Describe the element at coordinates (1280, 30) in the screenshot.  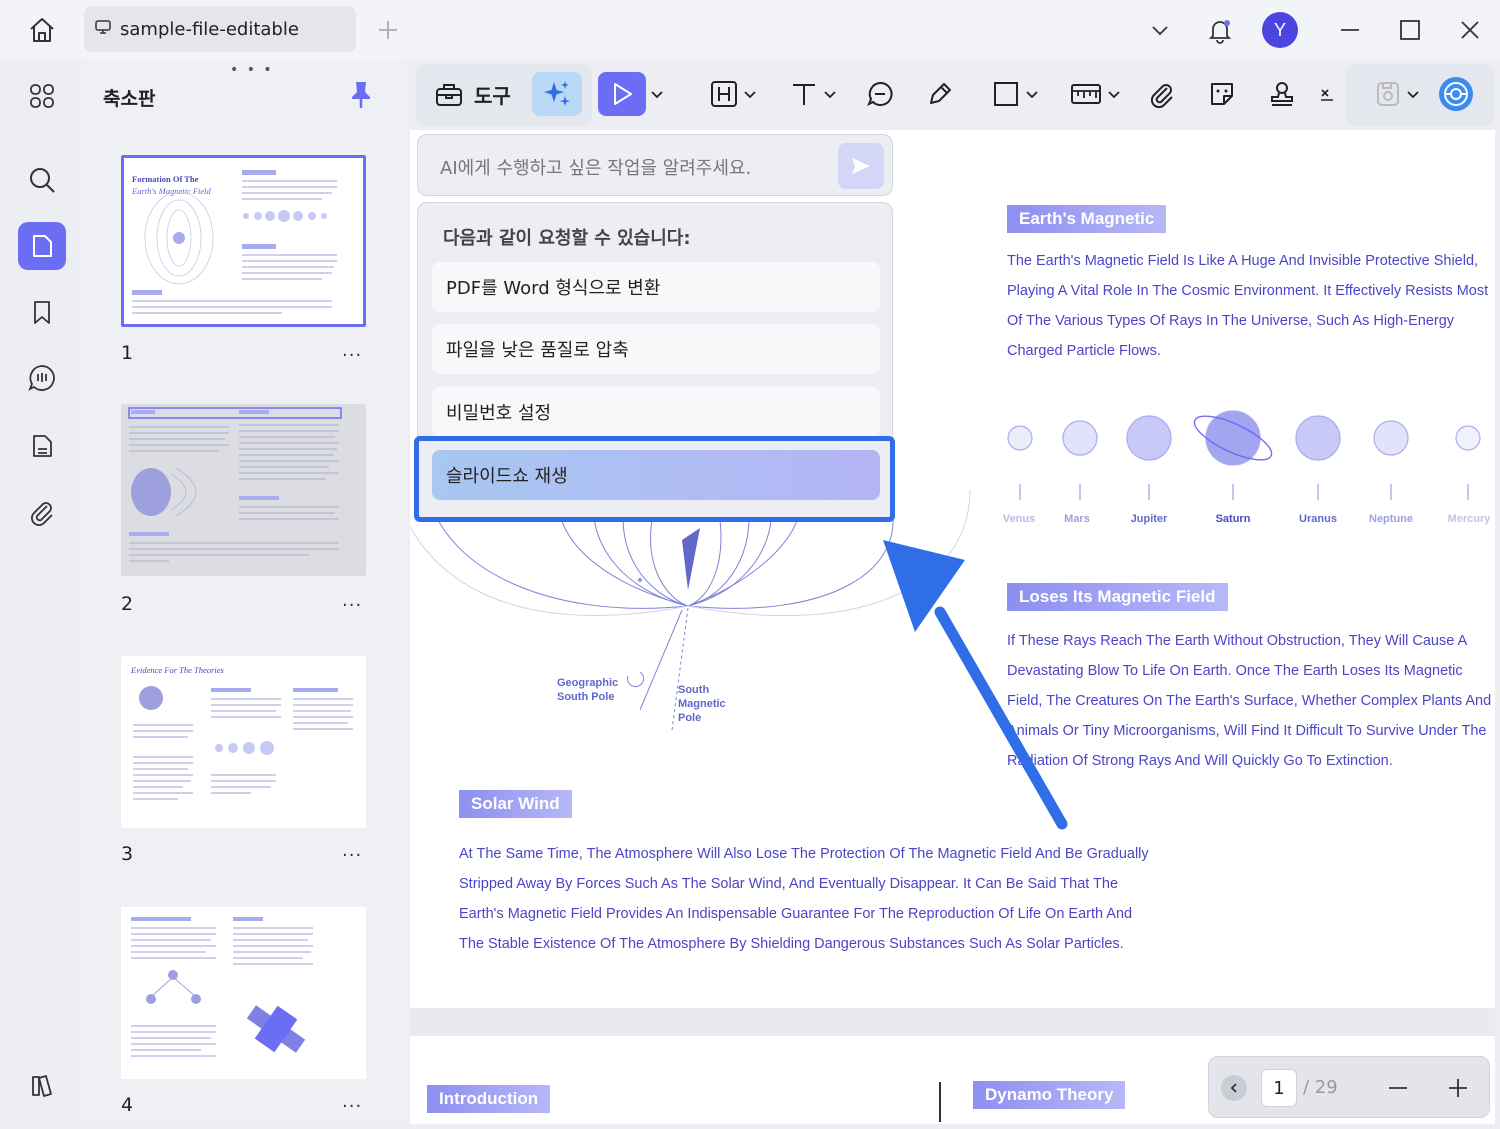
I see `avatar: Y` at that location.